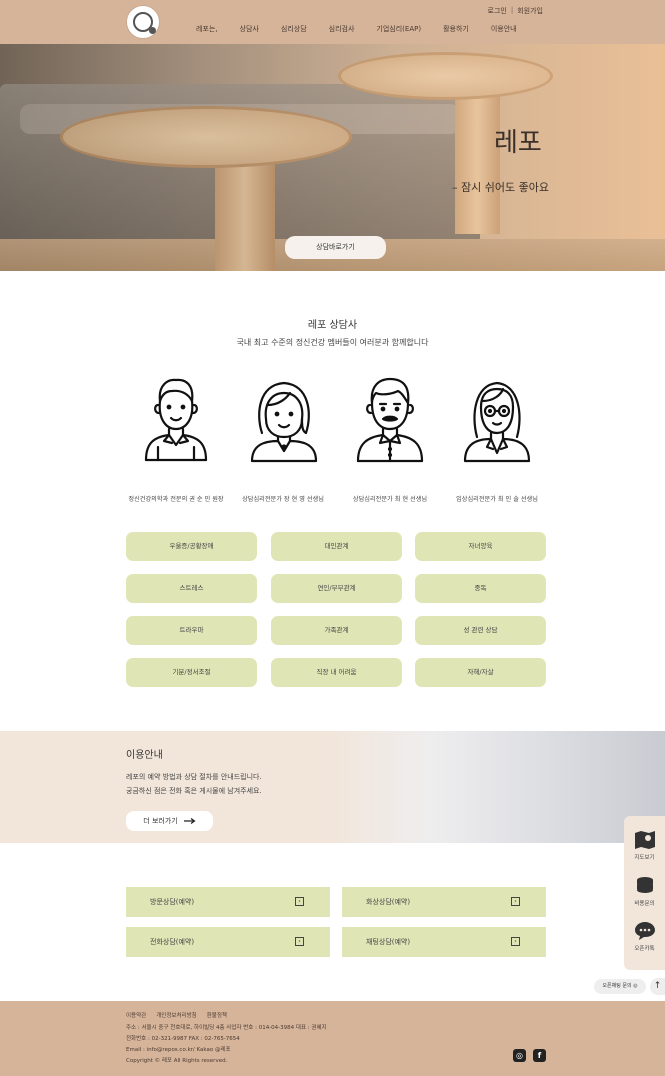  Describe the element at coordinates (191, 672) in the screenshot. I see `tag-mood: 기분/정서조절` at that location.